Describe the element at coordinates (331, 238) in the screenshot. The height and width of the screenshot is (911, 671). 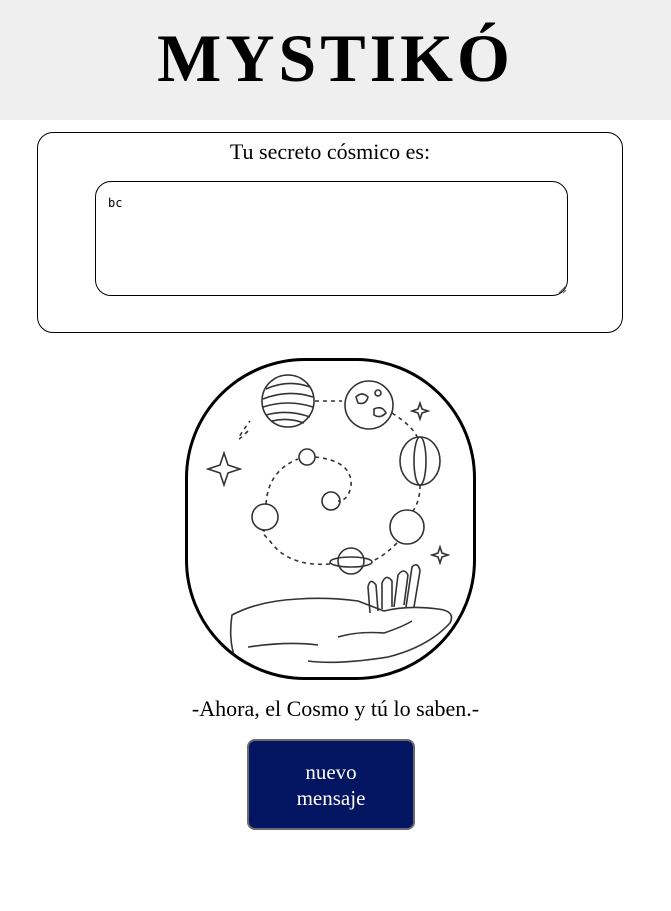
I see `secret-textarea: bc` at that location.